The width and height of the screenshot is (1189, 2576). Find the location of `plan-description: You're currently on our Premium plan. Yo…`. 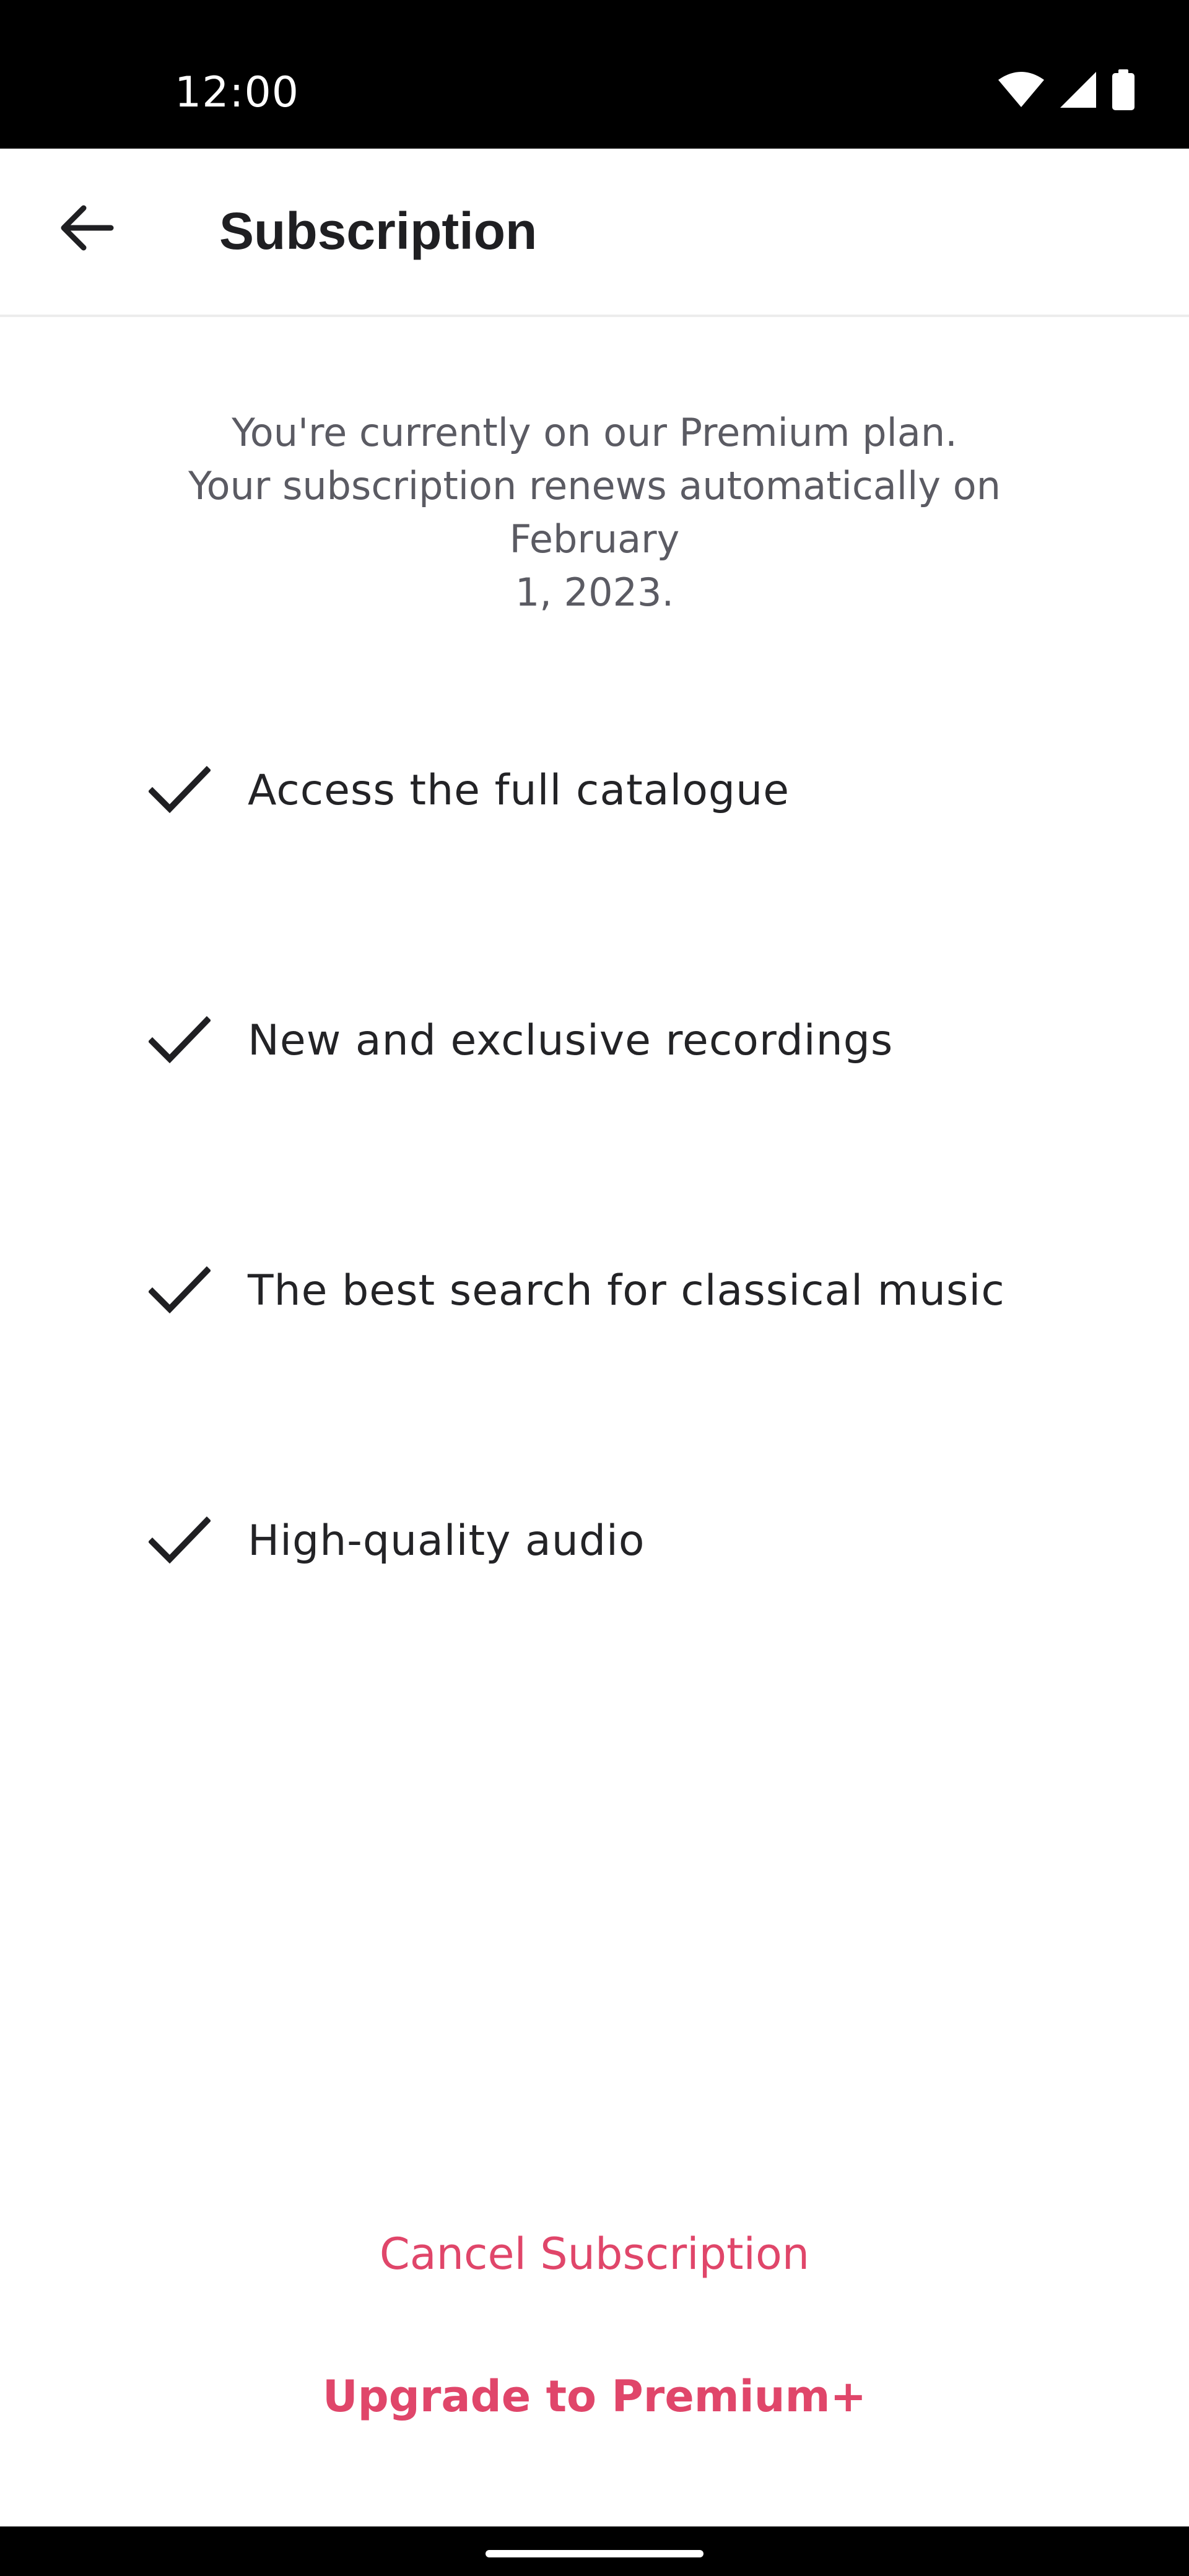

plan-description: You're currently on our Premium plan. Yo… is located at coordinates (594, 512).